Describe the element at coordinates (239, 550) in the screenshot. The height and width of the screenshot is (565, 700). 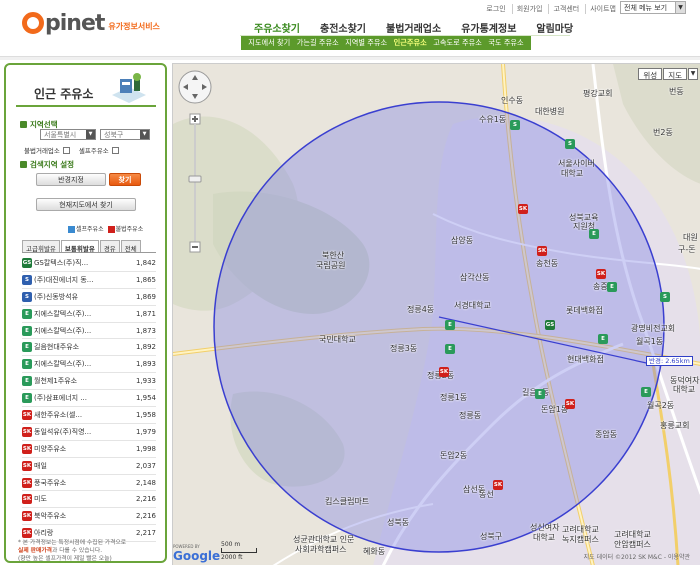
I see `scale-bar` at that location.